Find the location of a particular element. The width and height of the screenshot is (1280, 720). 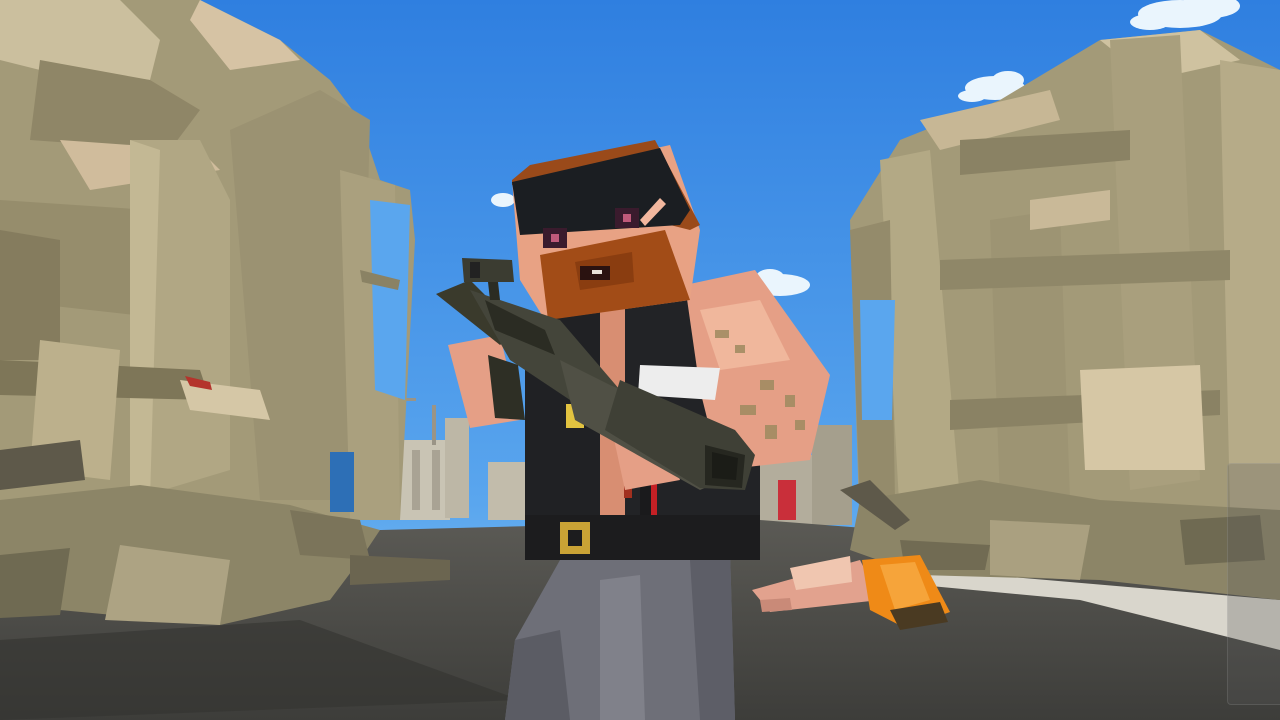

side-control-panel is located at coordinates (1253, 584).